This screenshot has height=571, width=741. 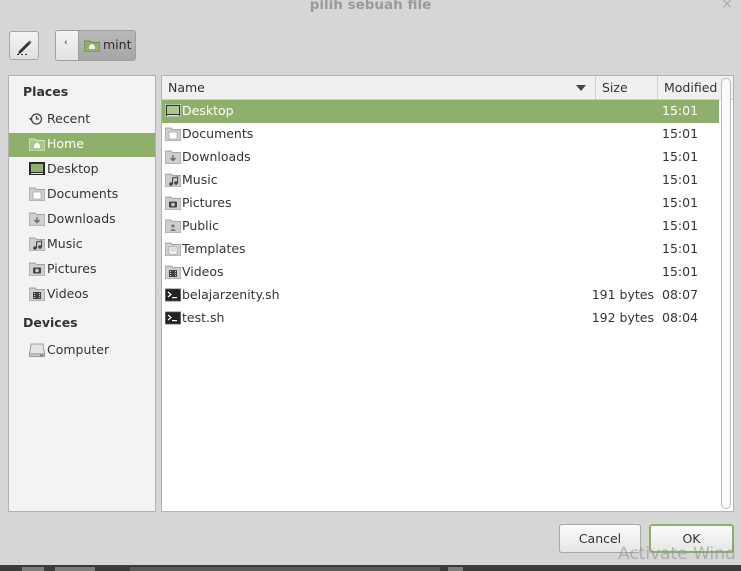 I want to click on column-header-label: Modified, so click(x=691, y=87).